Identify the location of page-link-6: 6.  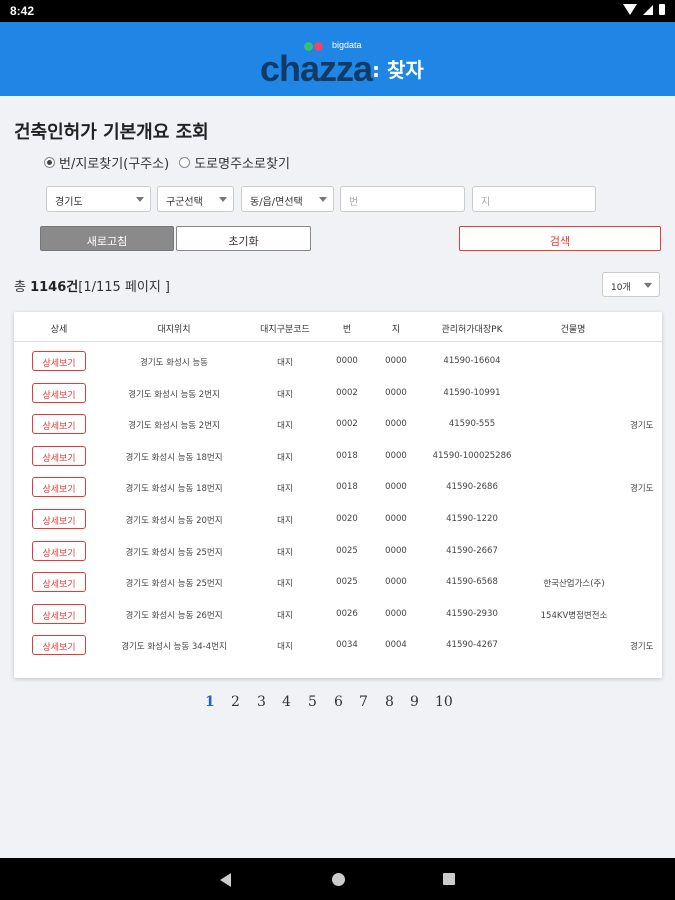
(338, 702).